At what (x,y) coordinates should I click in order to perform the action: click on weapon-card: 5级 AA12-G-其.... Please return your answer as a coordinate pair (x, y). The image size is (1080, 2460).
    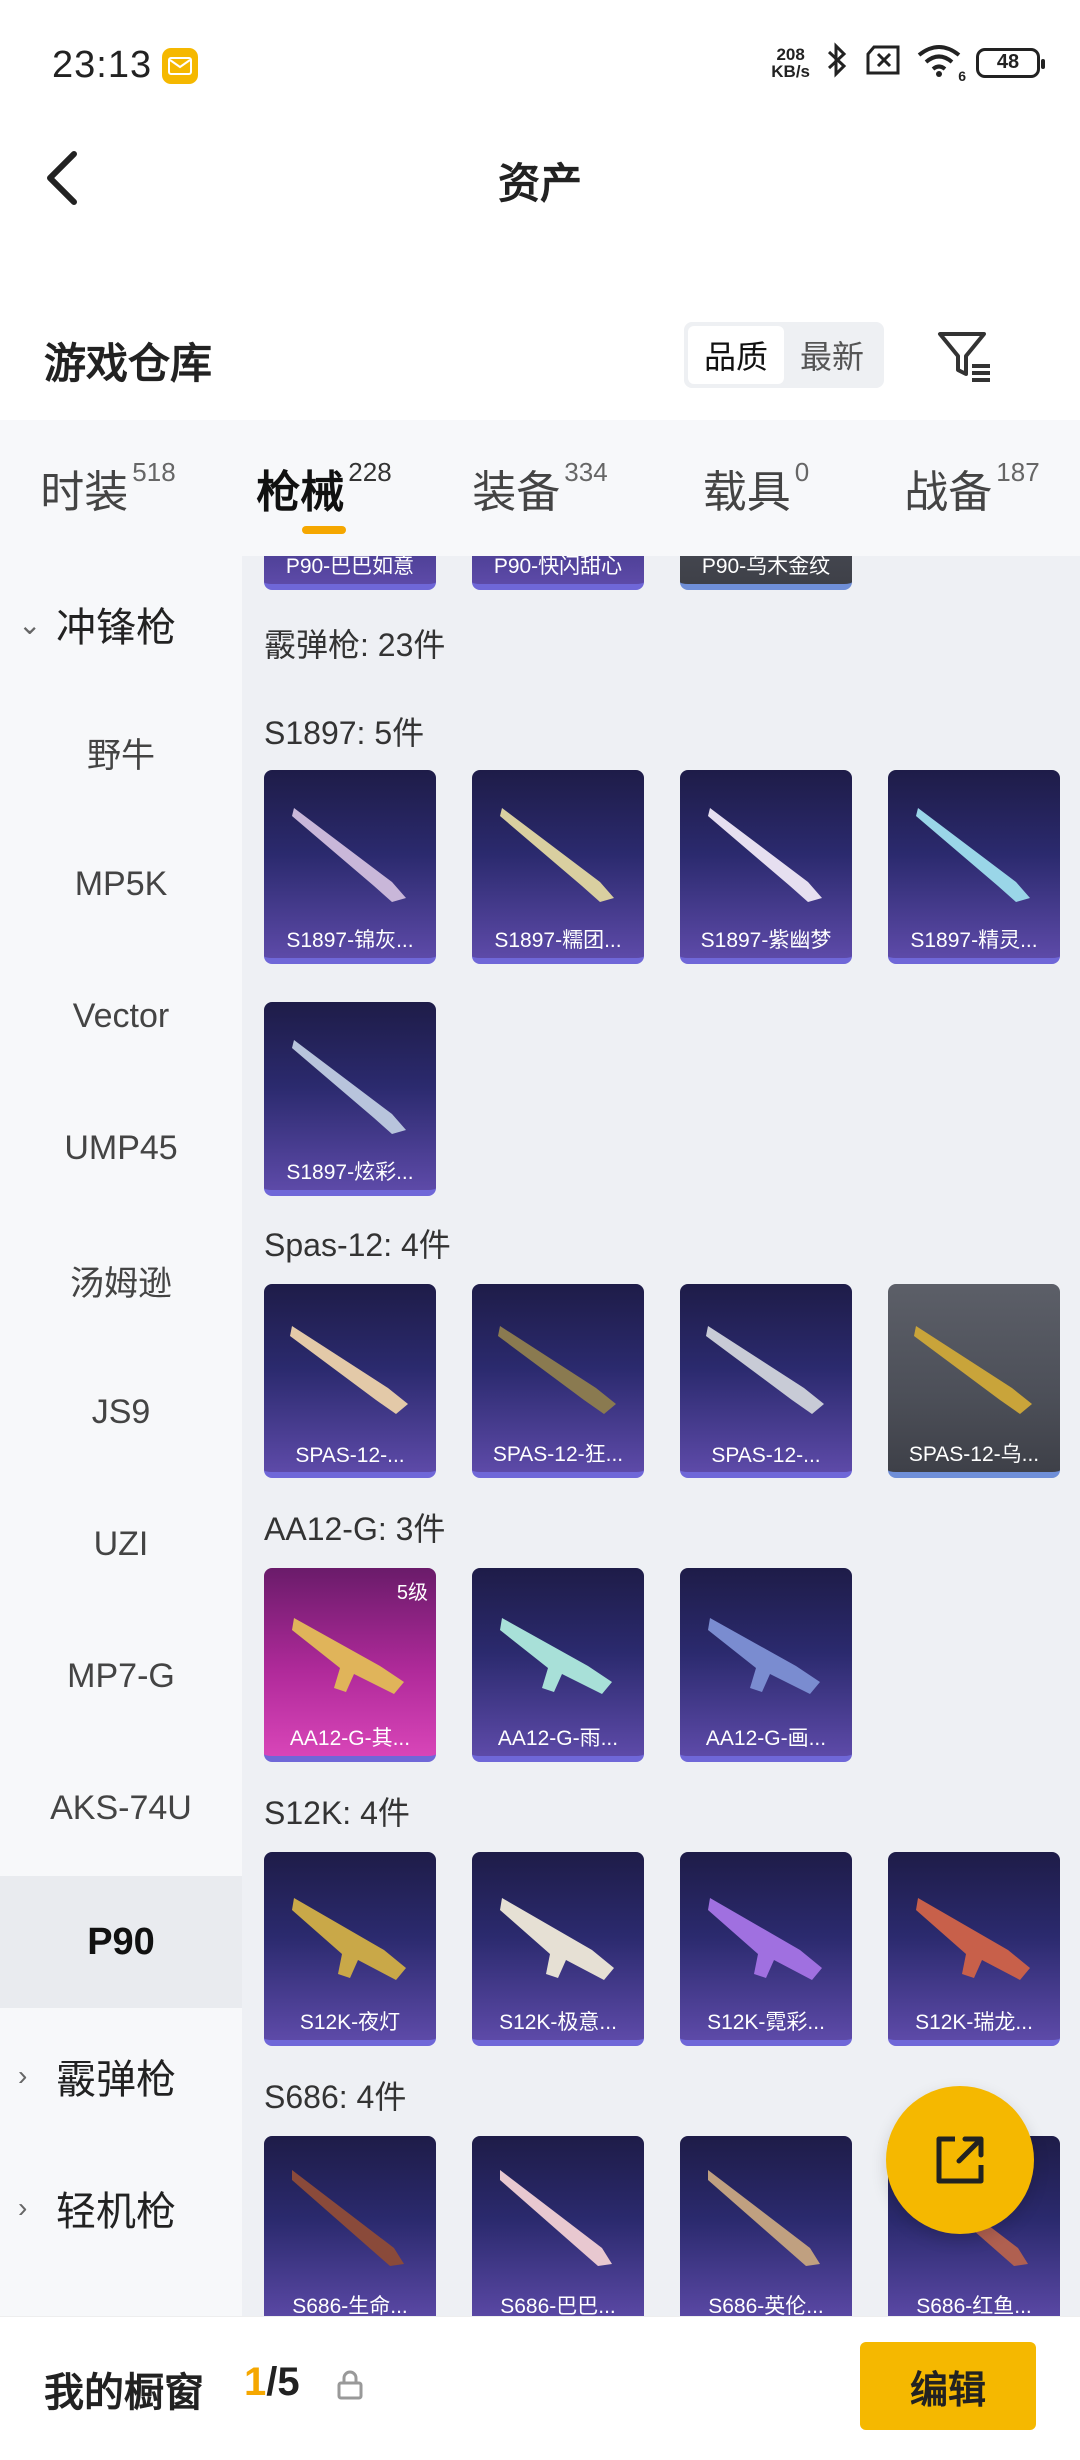
    Looking at the image, I should click on (350, 1665).